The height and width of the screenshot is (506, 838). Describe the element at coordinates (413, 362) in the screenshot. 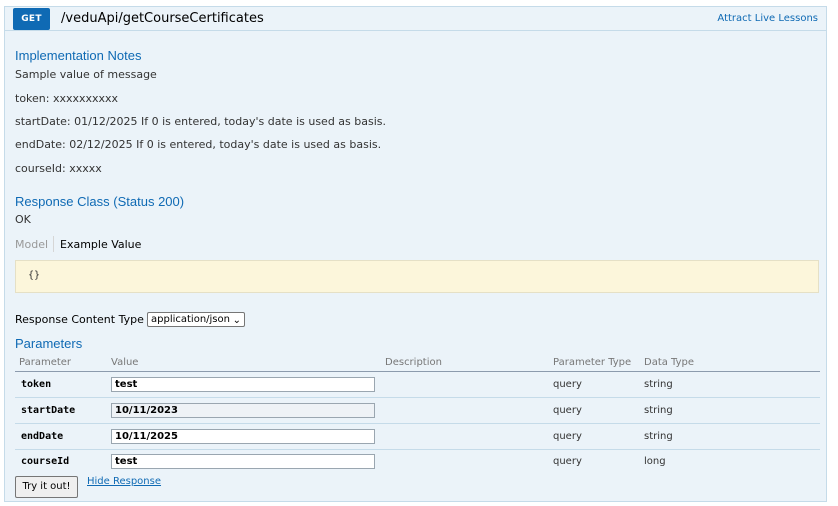

I see `column-header-description: Description` at that location.